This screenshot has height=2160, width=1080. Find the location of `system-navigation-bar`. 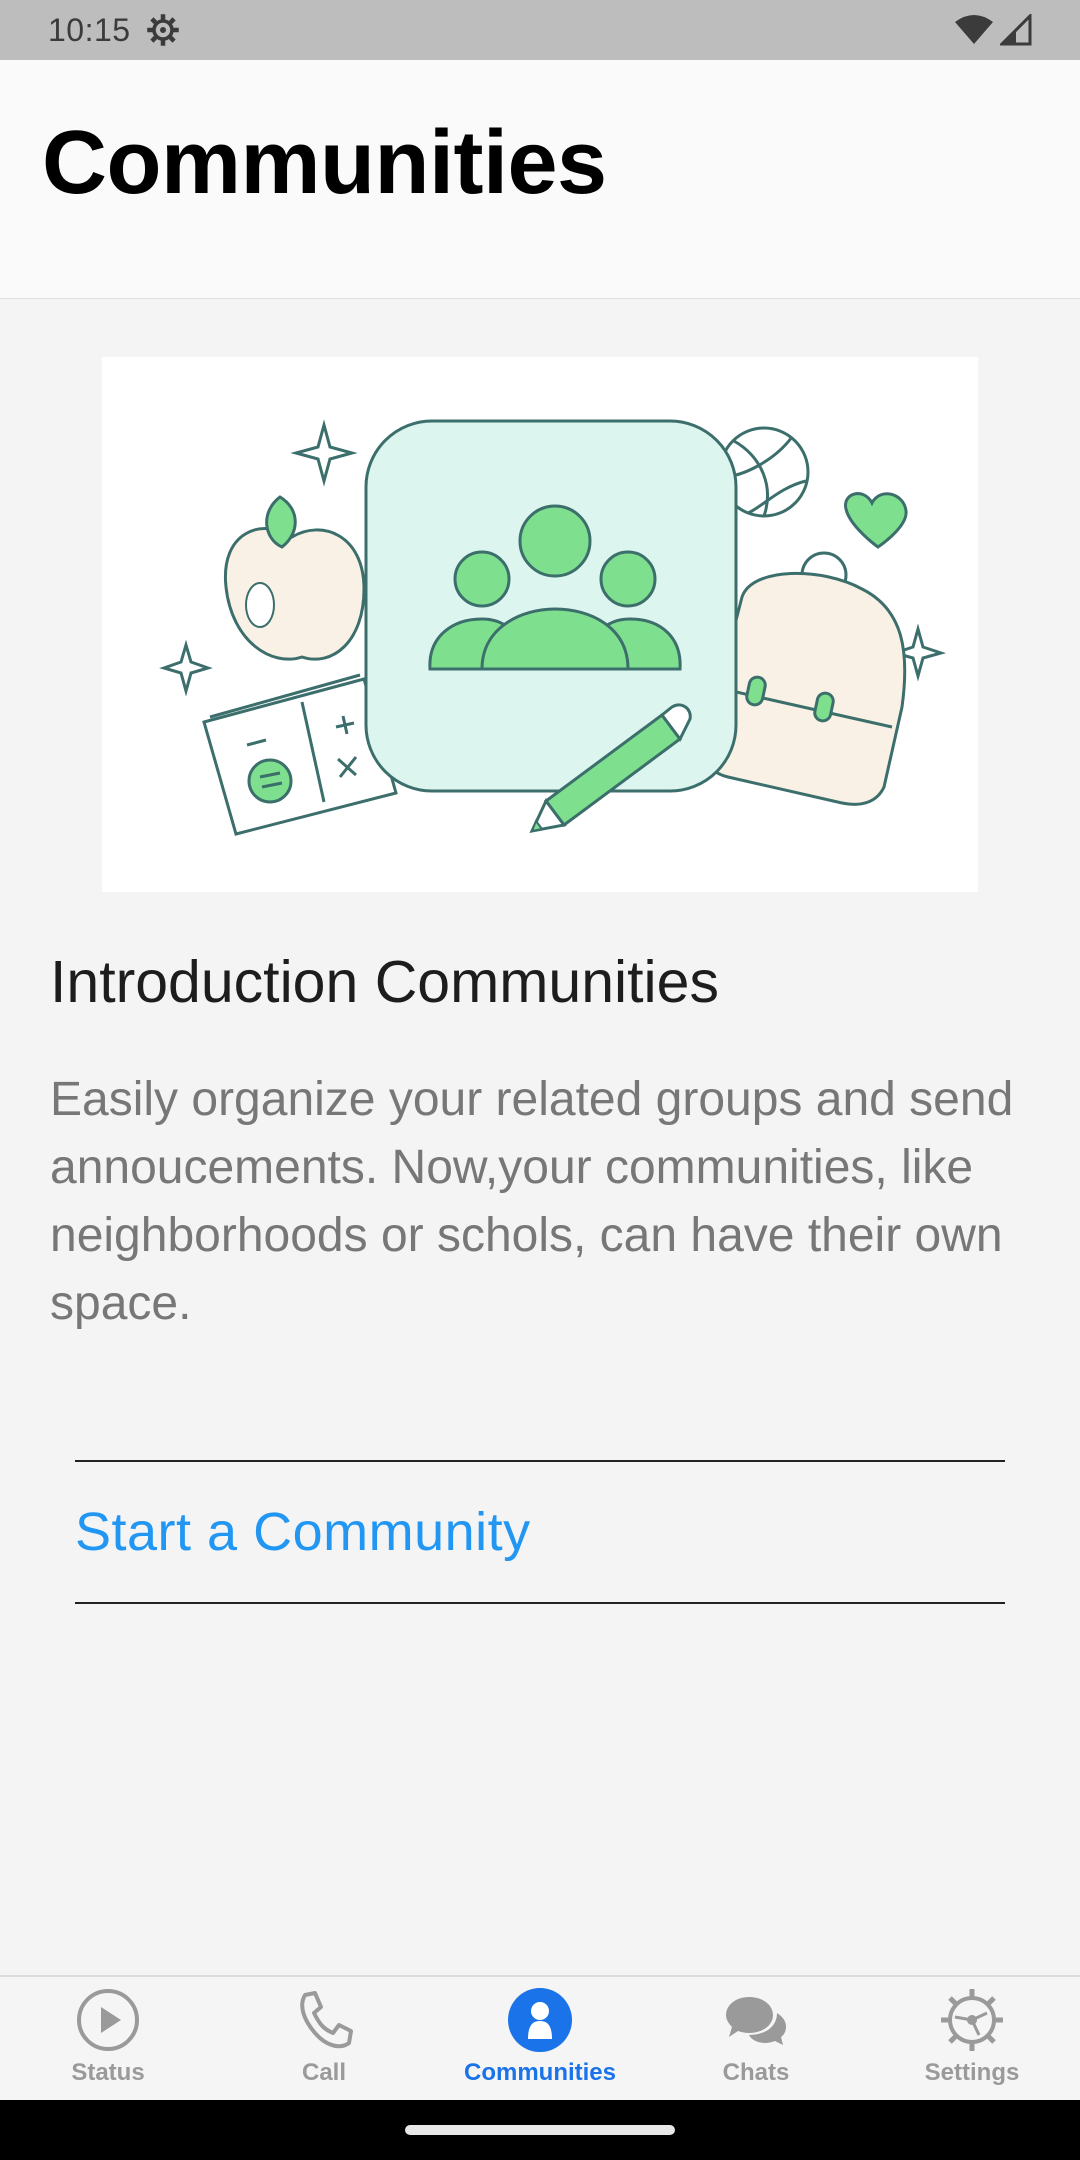

system-navigation-bar is located at coordinates (540, 2130).